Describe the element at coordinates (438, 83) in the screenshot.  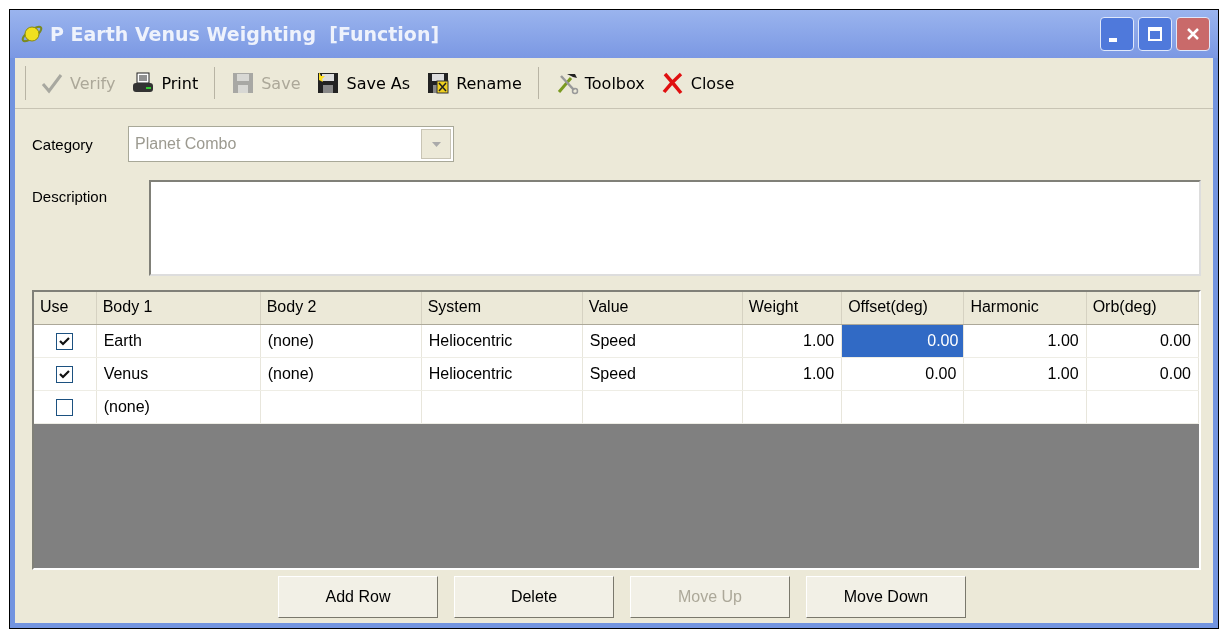
I see `floppy-disk-x-icon` at that location.